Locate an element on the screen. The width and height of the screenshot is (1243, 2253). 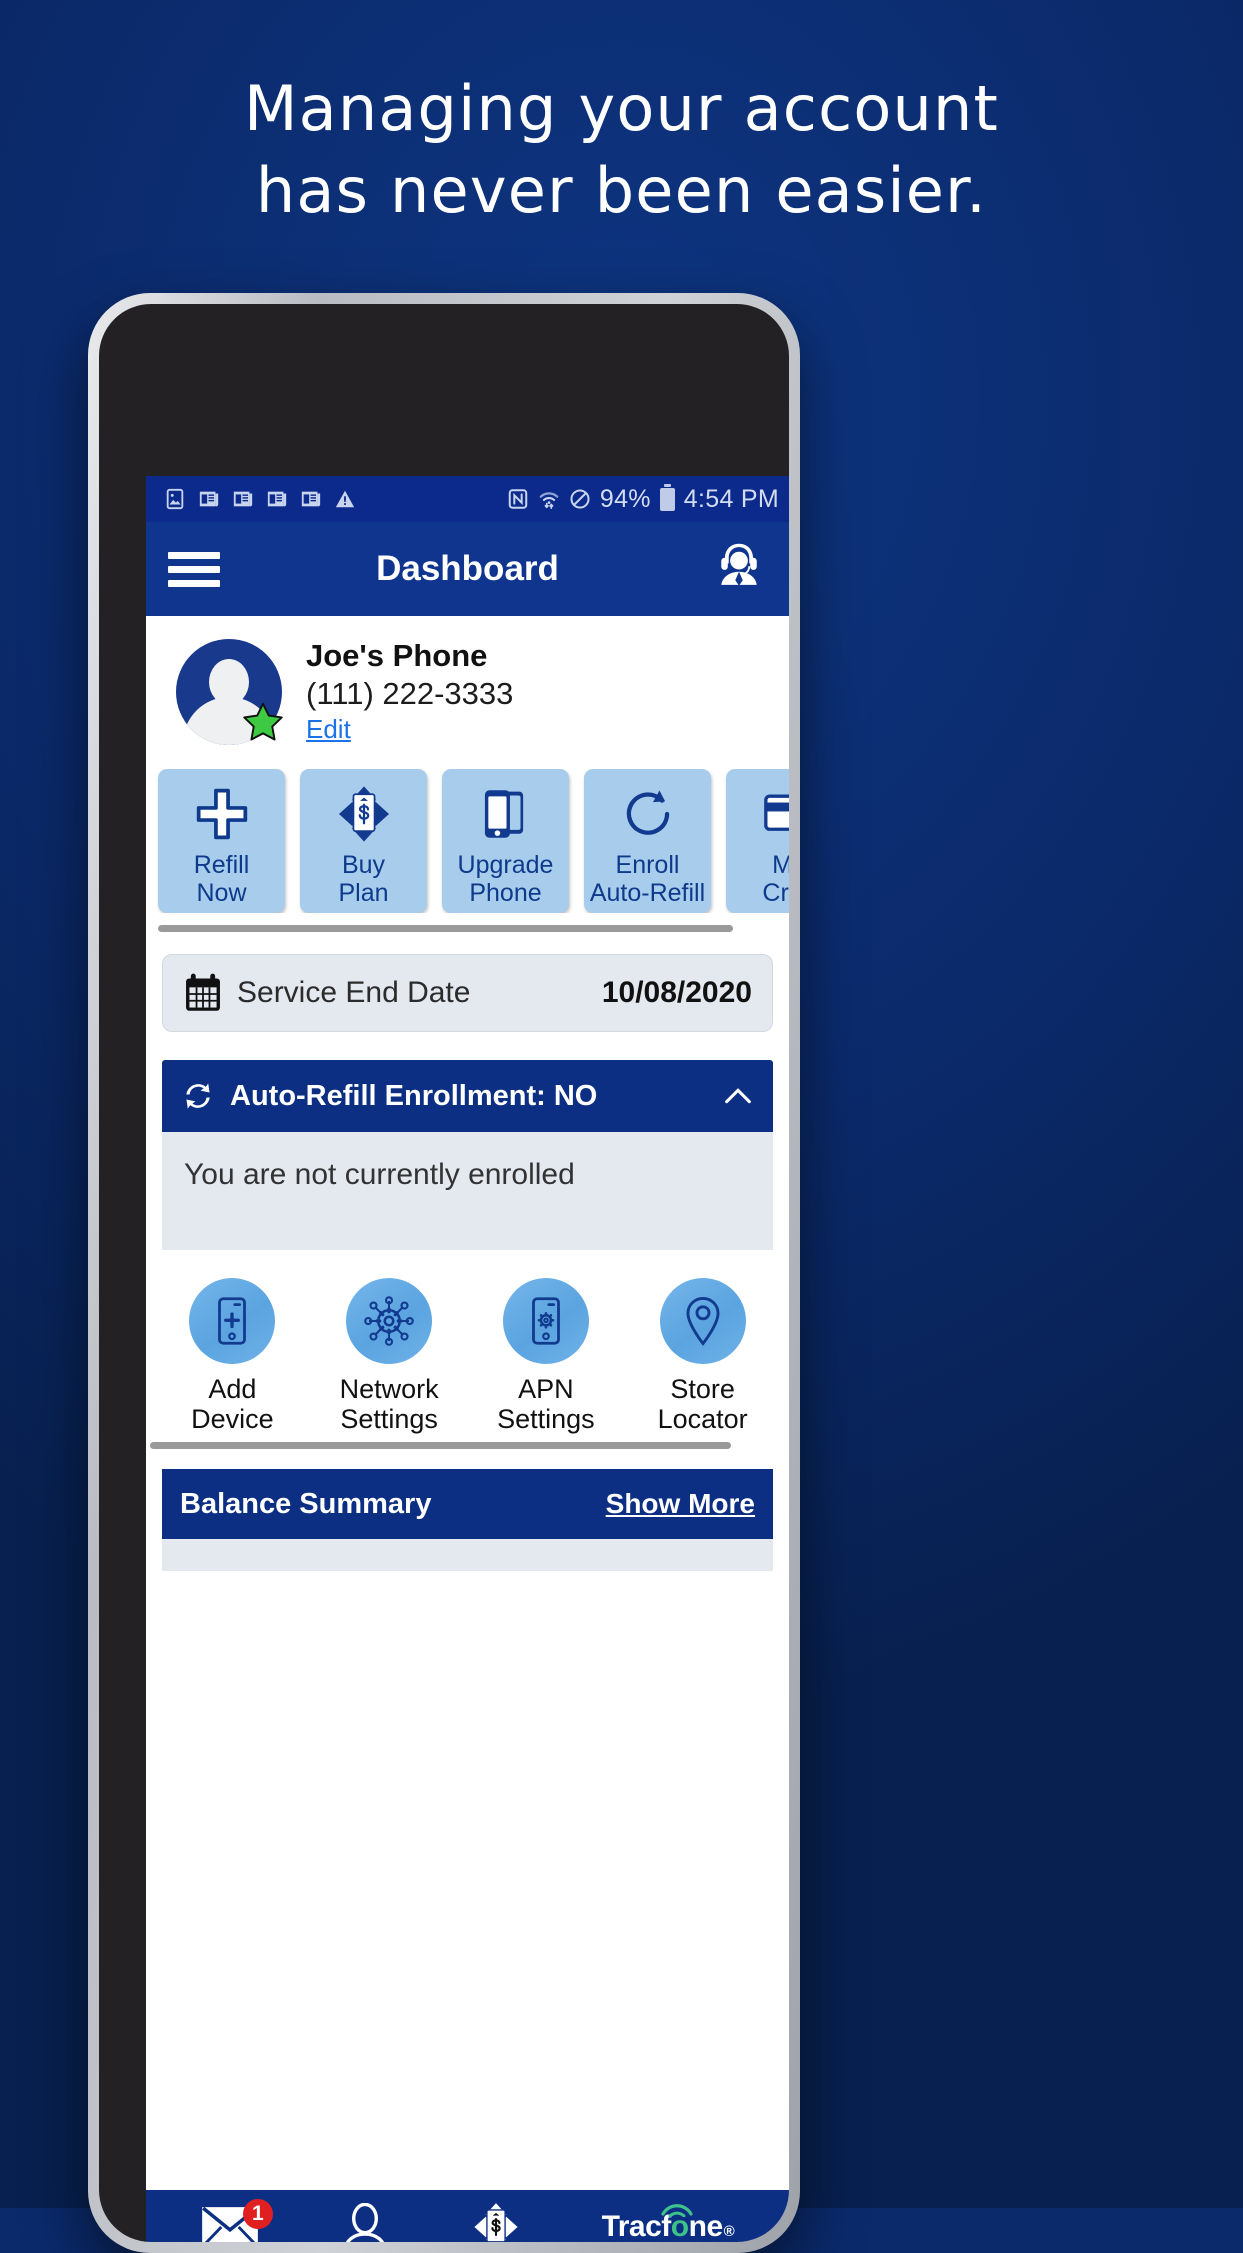
service-end-date-label: Service End Date is located at coordinates (354, 992).